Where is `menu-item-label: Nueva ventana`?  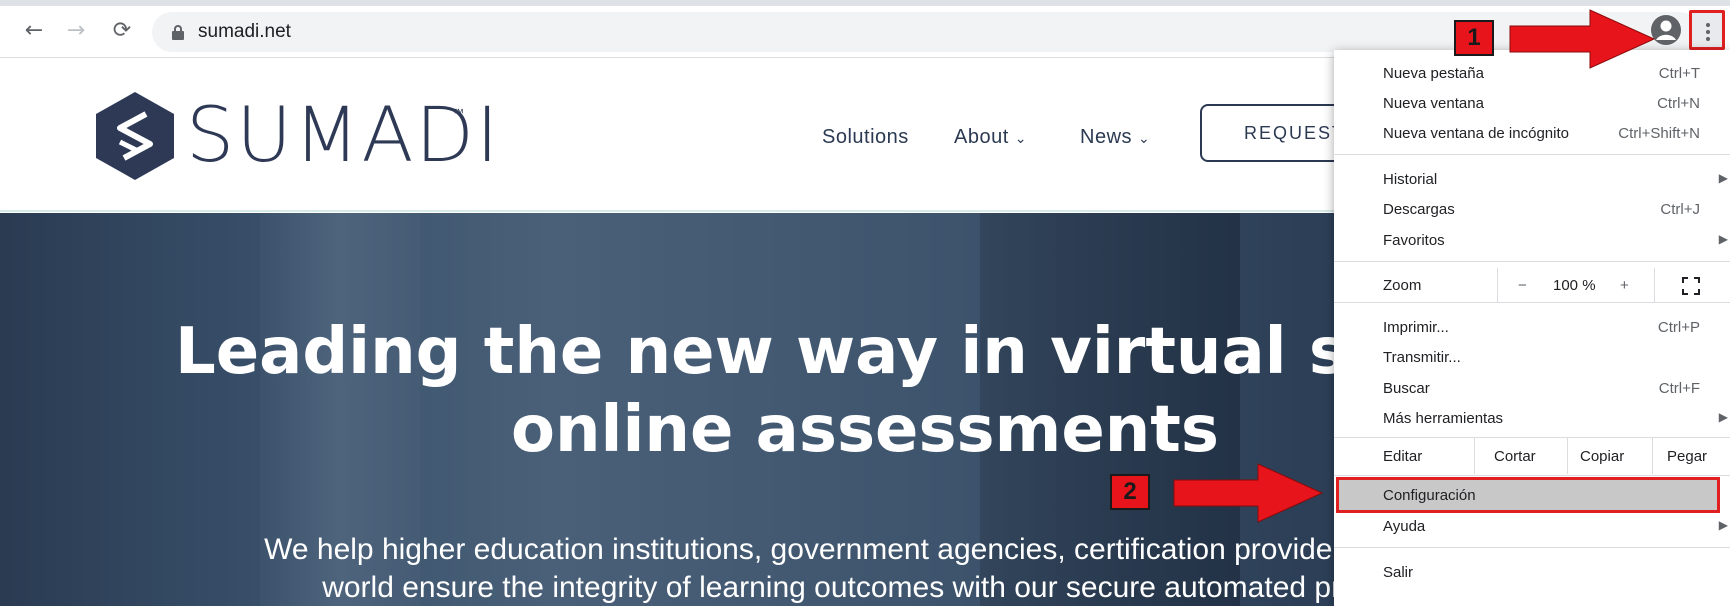
menu-item-label: Nueva ventana is located at coordinates (1433, 103).